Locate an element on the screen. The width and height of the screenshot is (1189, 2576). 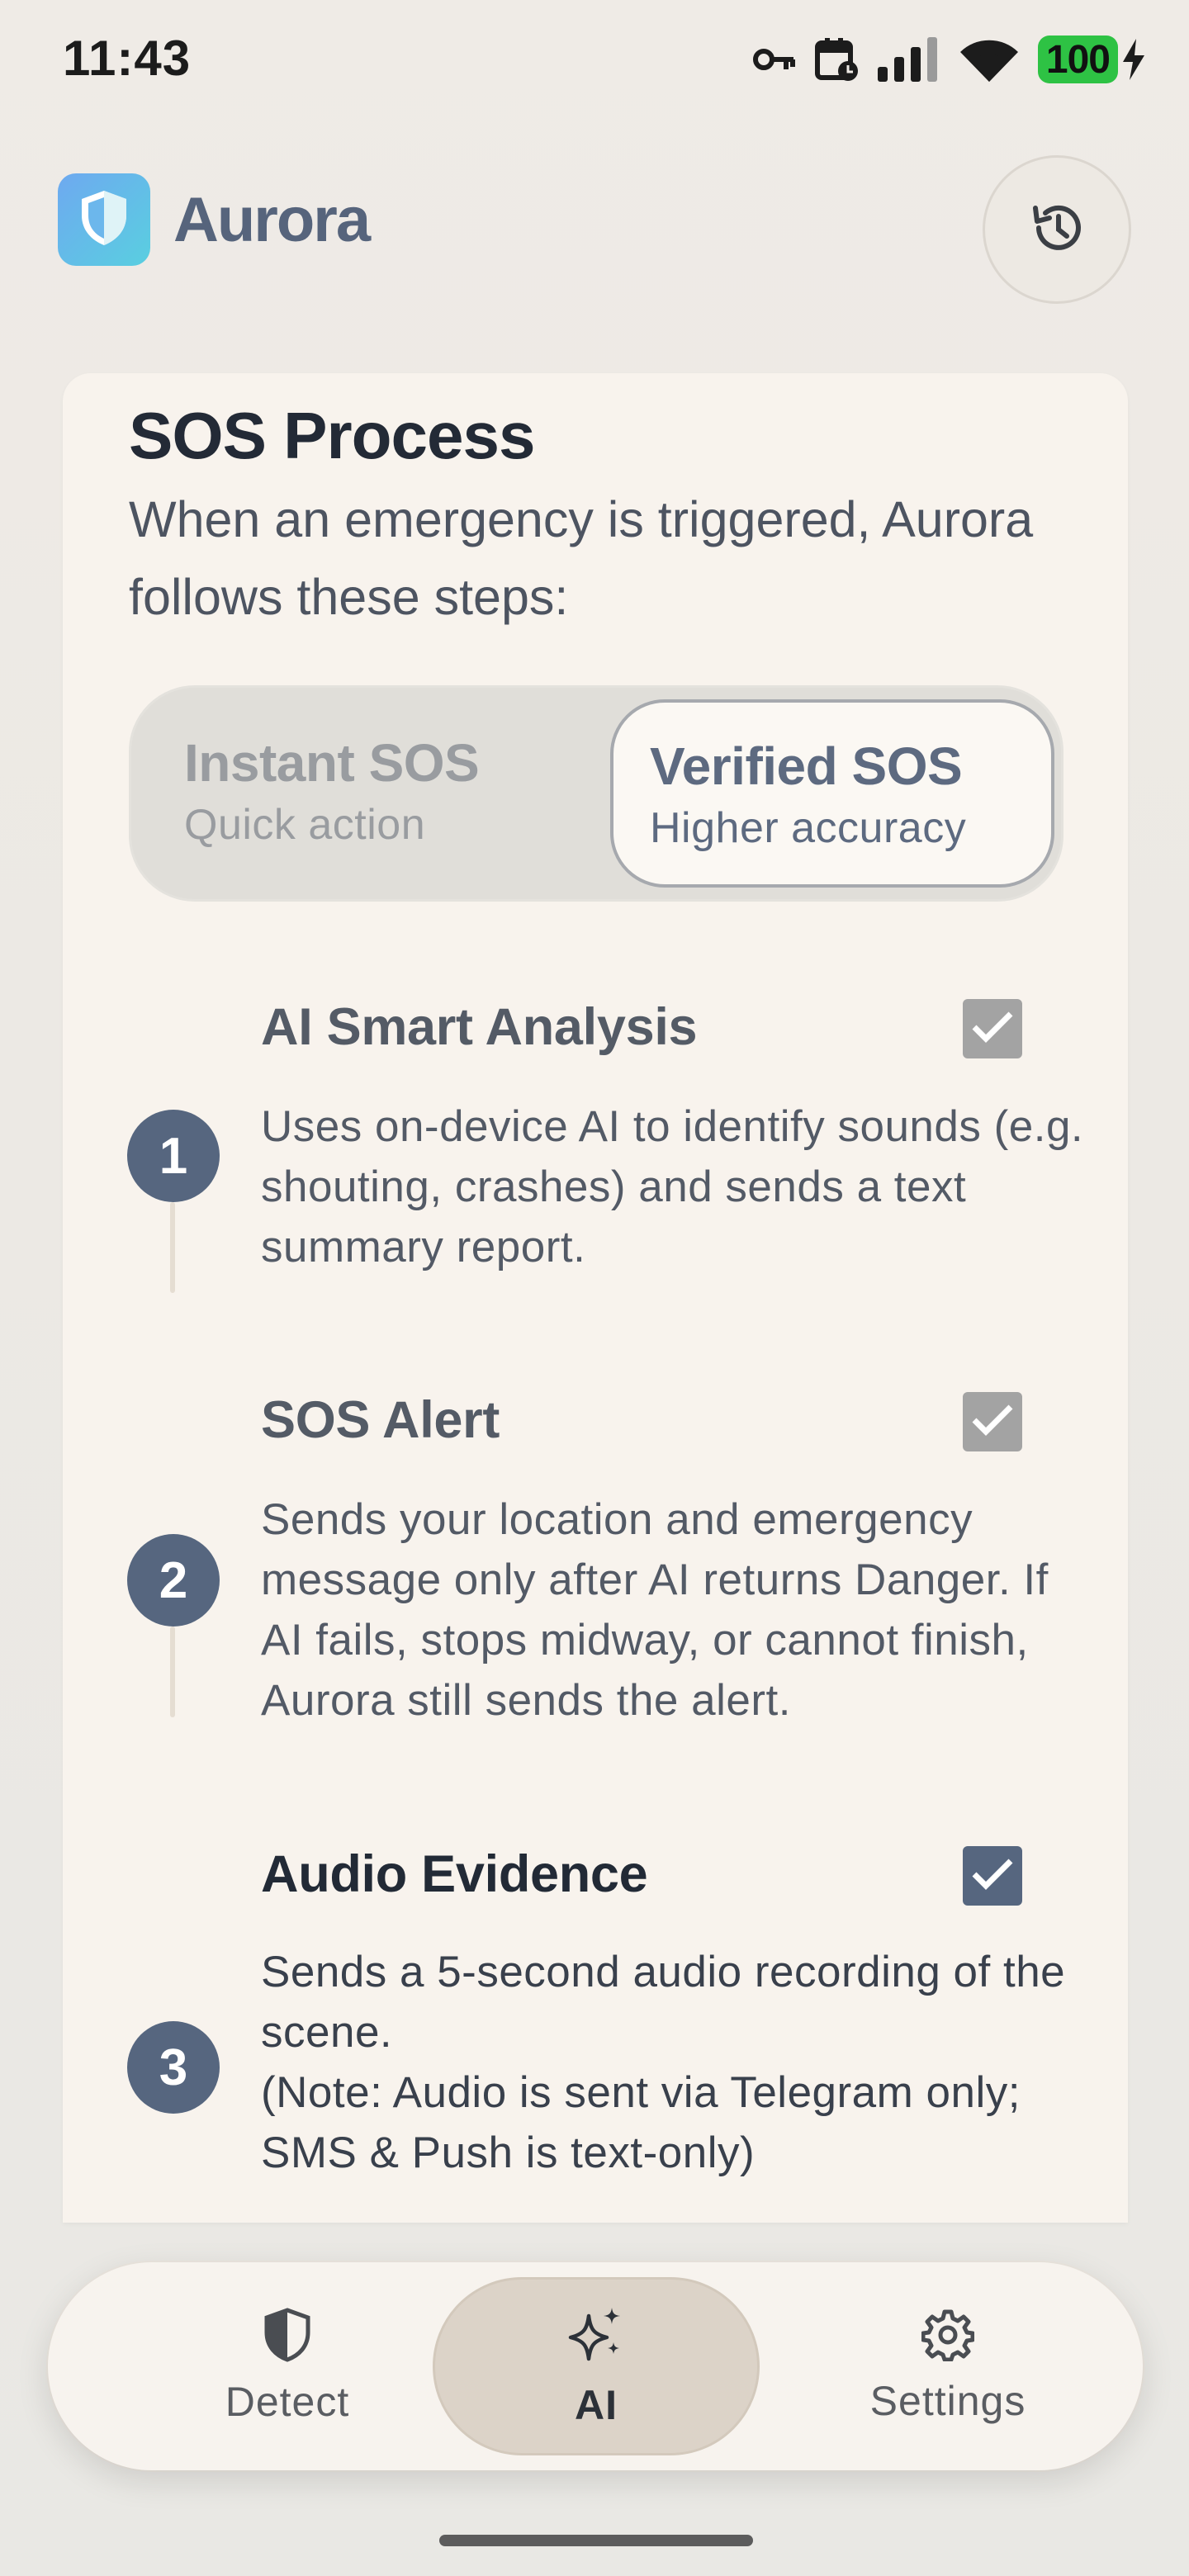
sparkles-icon is located at coordinates (596, 2337).